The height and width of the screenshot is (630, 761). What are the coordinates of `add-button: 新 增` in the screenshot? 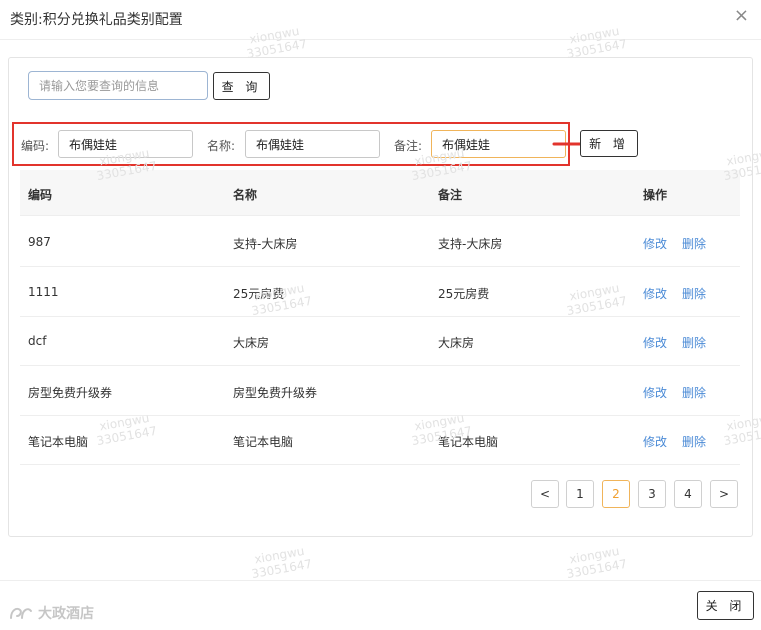 It's located at (609, 143).